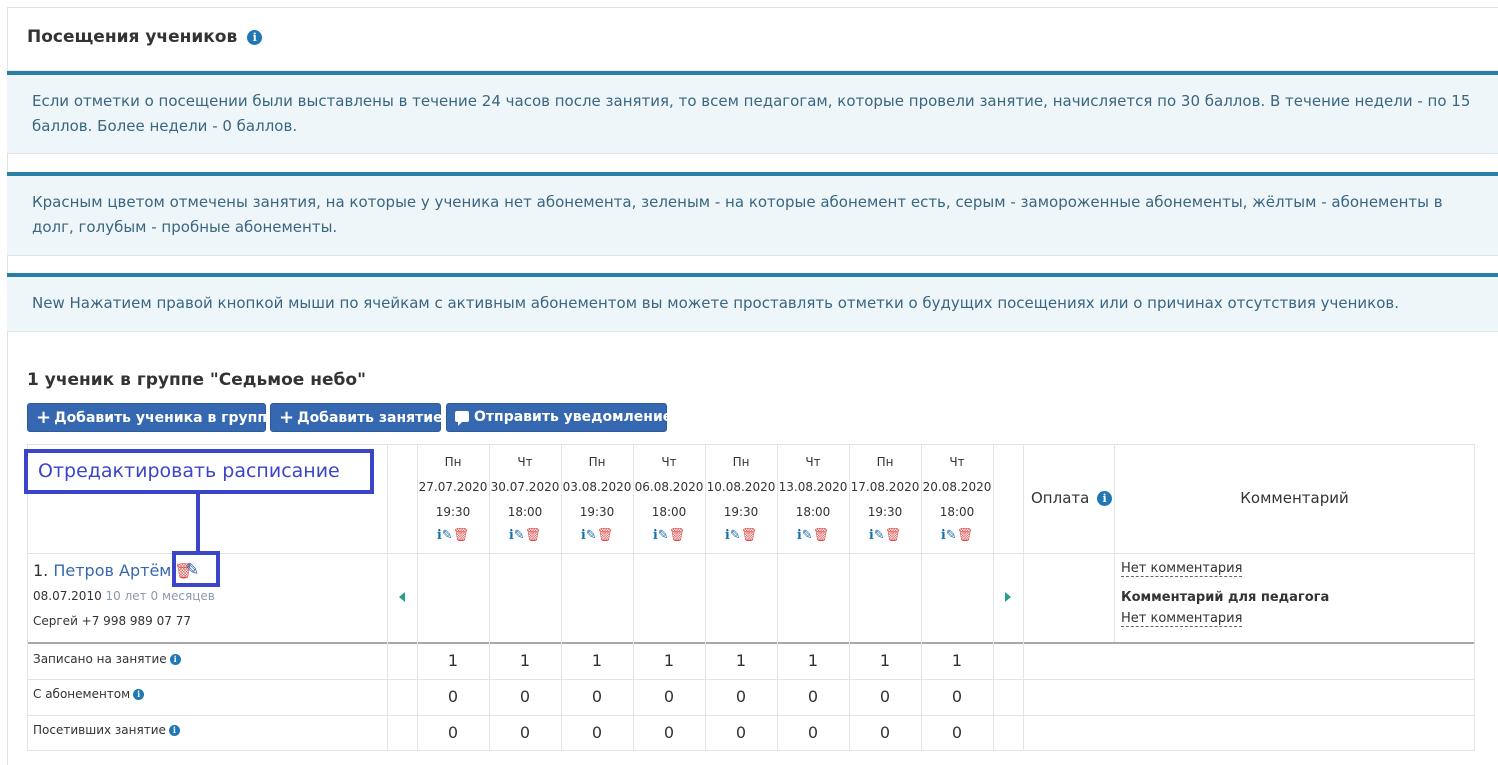 Image resolution: width=1498 pixels, height=765 pixels. Describe the element at coordinates (196, 380) in the screenshot. I see `group-title: 1 ученик в группе "Седьмое небо"` at that location.